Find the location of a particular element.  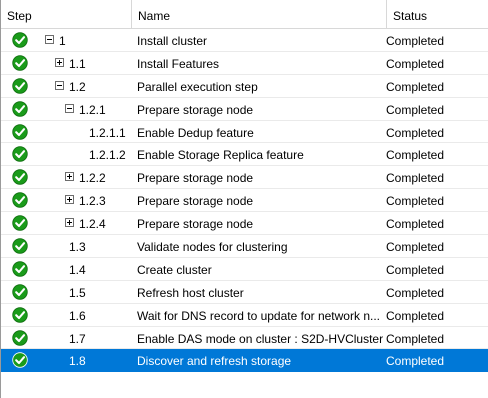

step-cell: 1.2 is located at coordinates (66, 86).